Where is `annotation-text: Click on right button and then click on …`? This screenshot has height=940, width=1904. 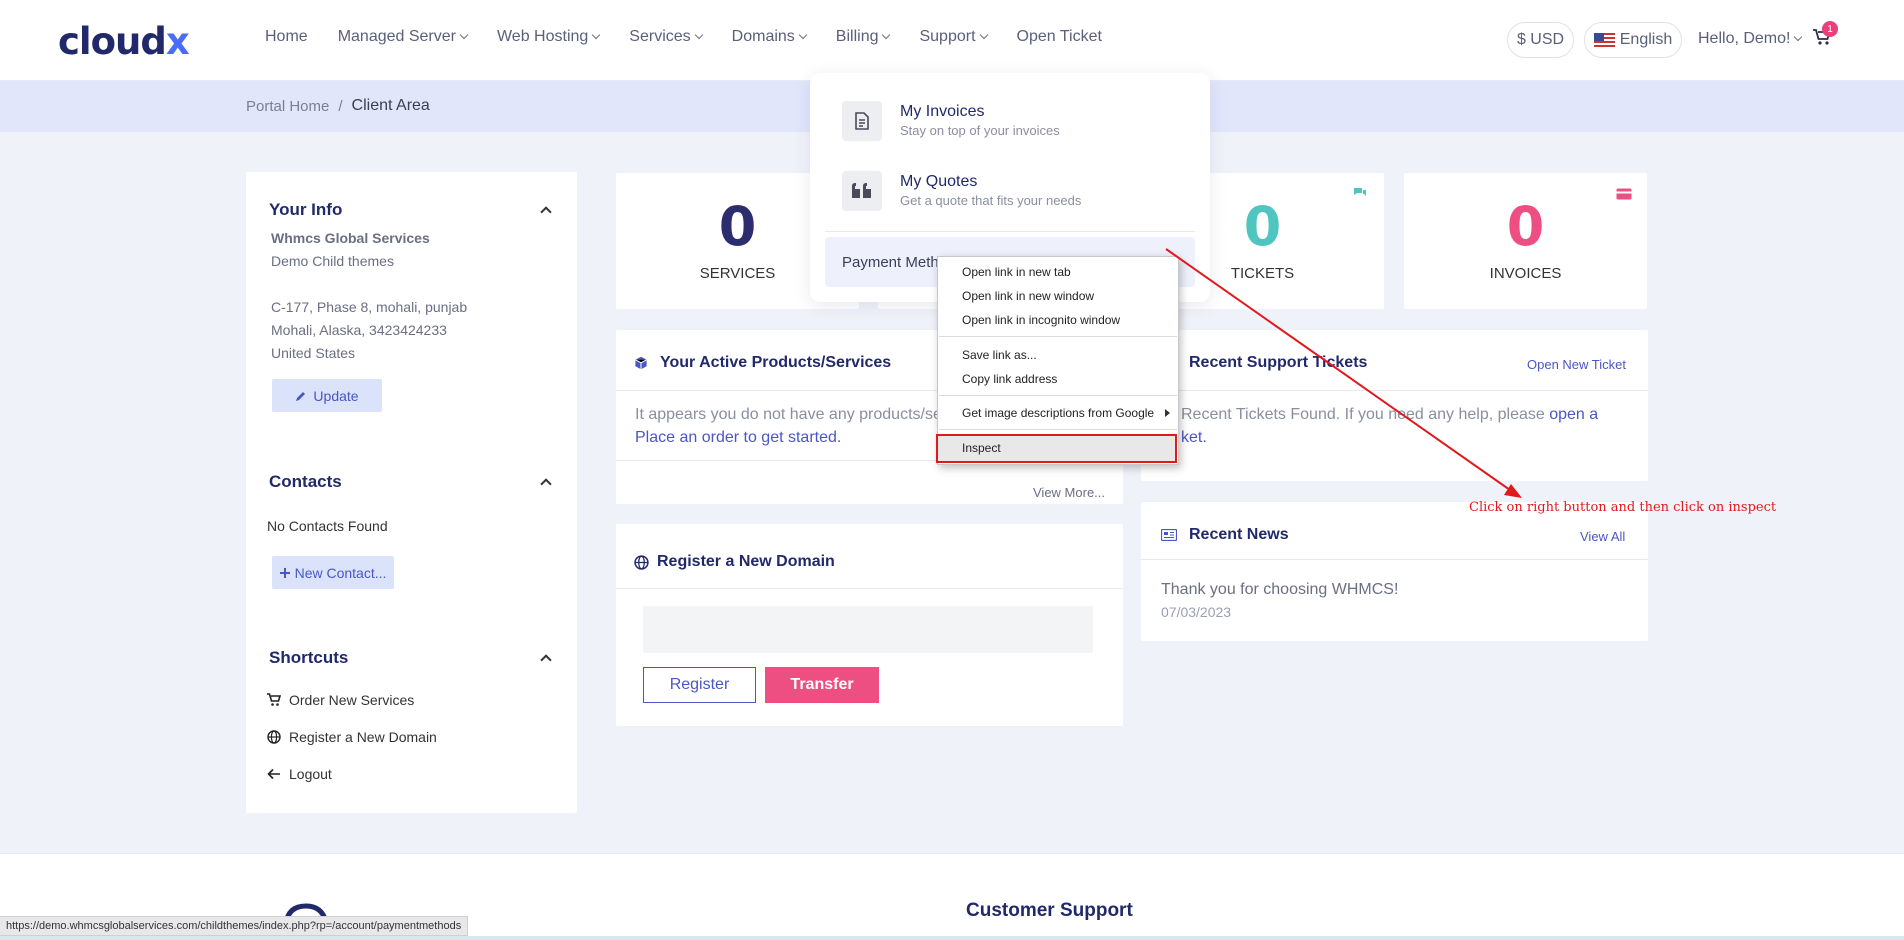
annotation-text: Click on right button and then click on … is located at coordinates (1623, 507).